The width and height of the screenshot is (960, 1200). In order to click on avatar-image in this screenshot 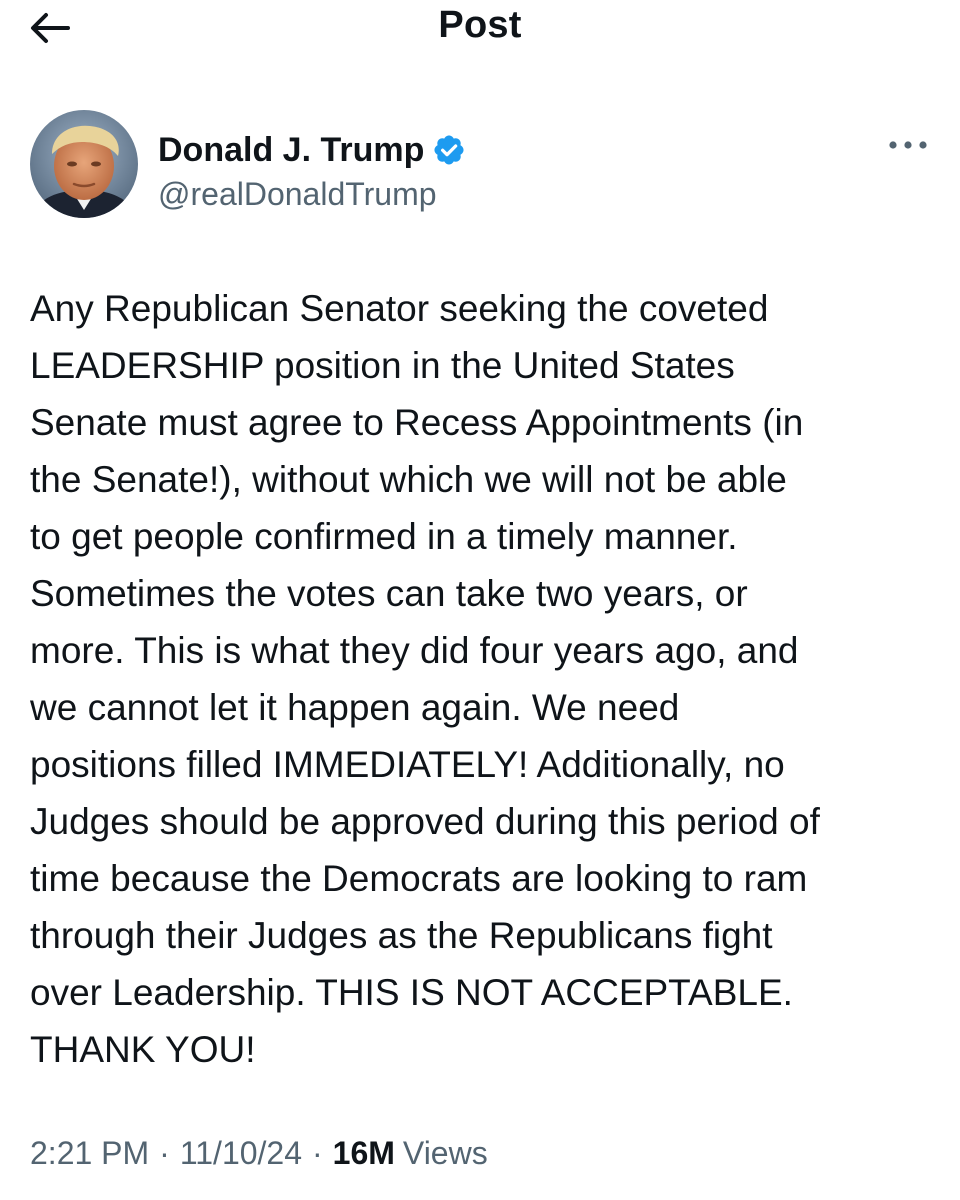, I will do `click(84, 164)`.